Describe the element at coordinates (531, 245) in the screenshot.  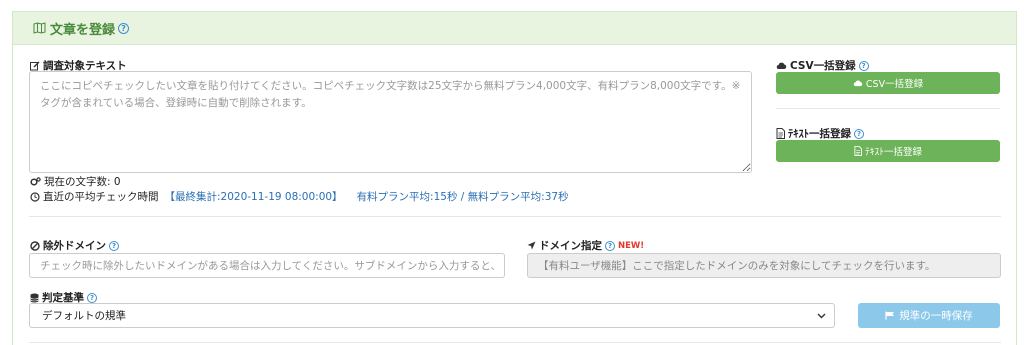
I see `location-arrow-icon` at that location.